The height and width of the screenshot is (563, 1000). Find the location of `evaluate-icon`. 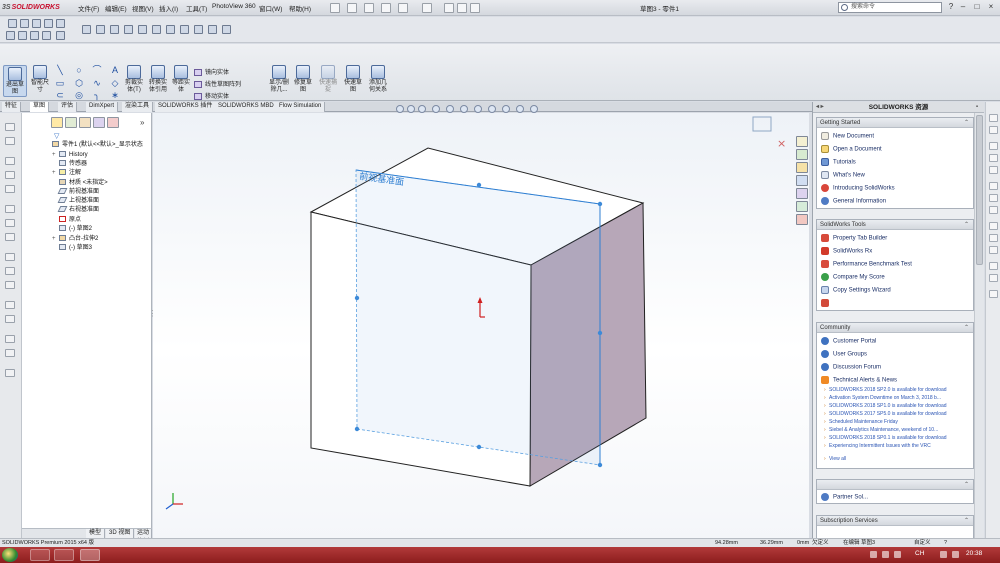

evaluate-icon is located at coordinates (128, 29).